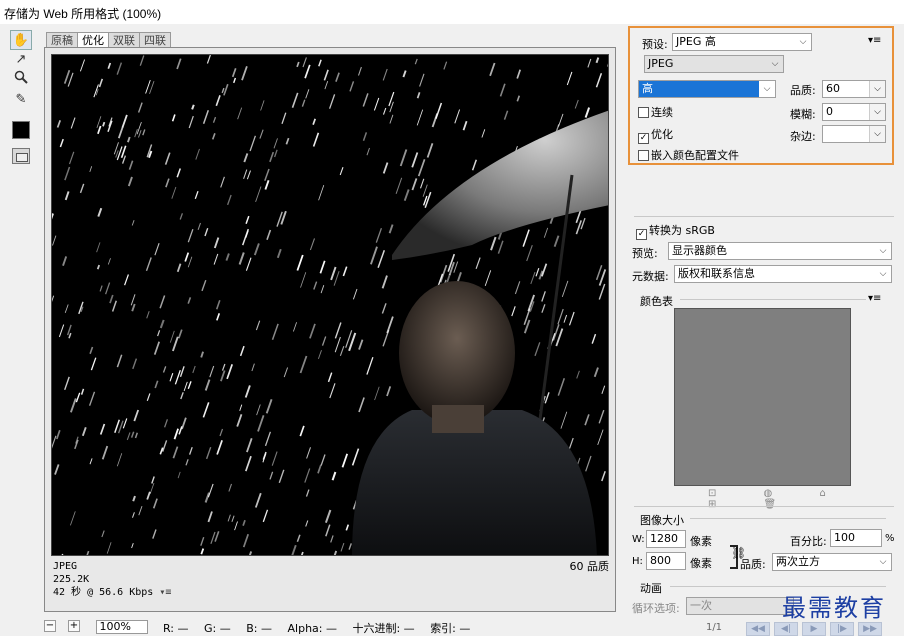 This screenshot has width=904, height=636. I want to click on matte-select: ⌵, so click(854, 134).